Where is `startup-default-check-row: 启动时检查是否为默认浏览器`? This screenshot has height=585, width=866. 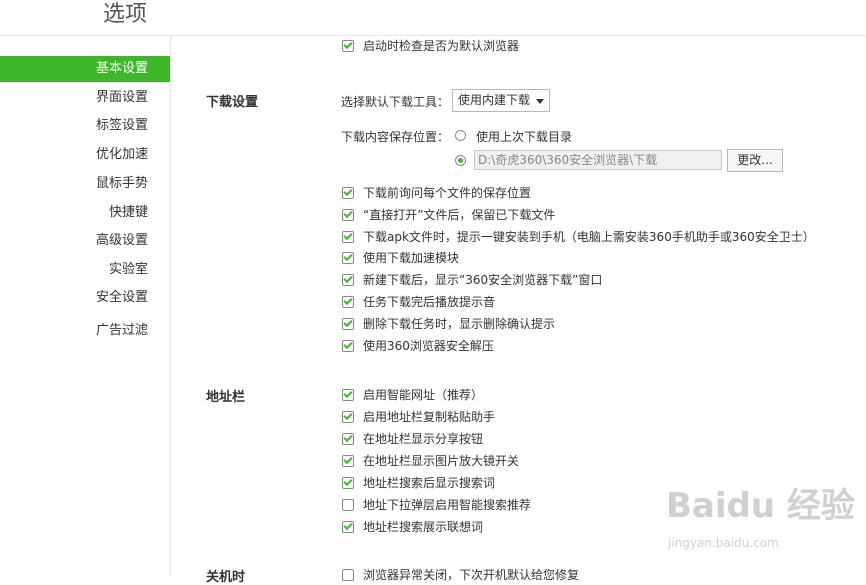
startup-default-check-row: 启动时检查是否为默认浏览器 is located at coordinates (430, 45).